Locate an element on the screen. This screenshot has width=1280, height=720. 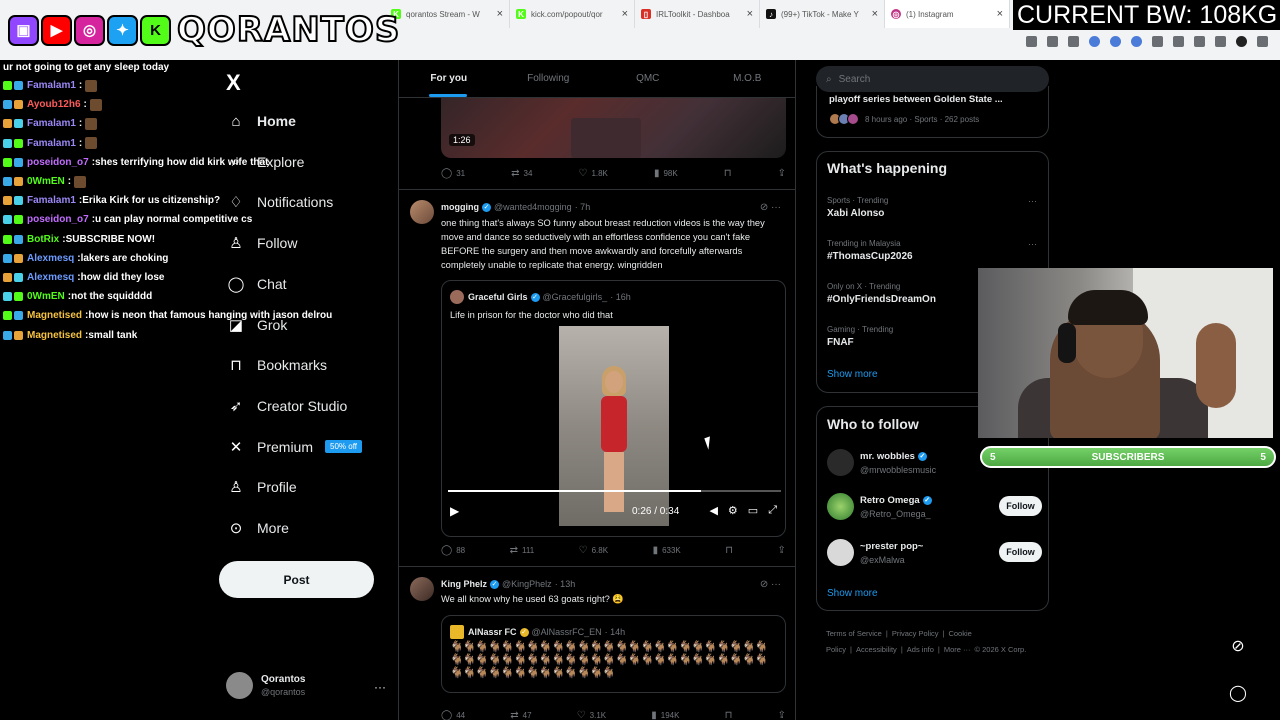
settings-icon: ⚙ is located at coordinates (733, 510).